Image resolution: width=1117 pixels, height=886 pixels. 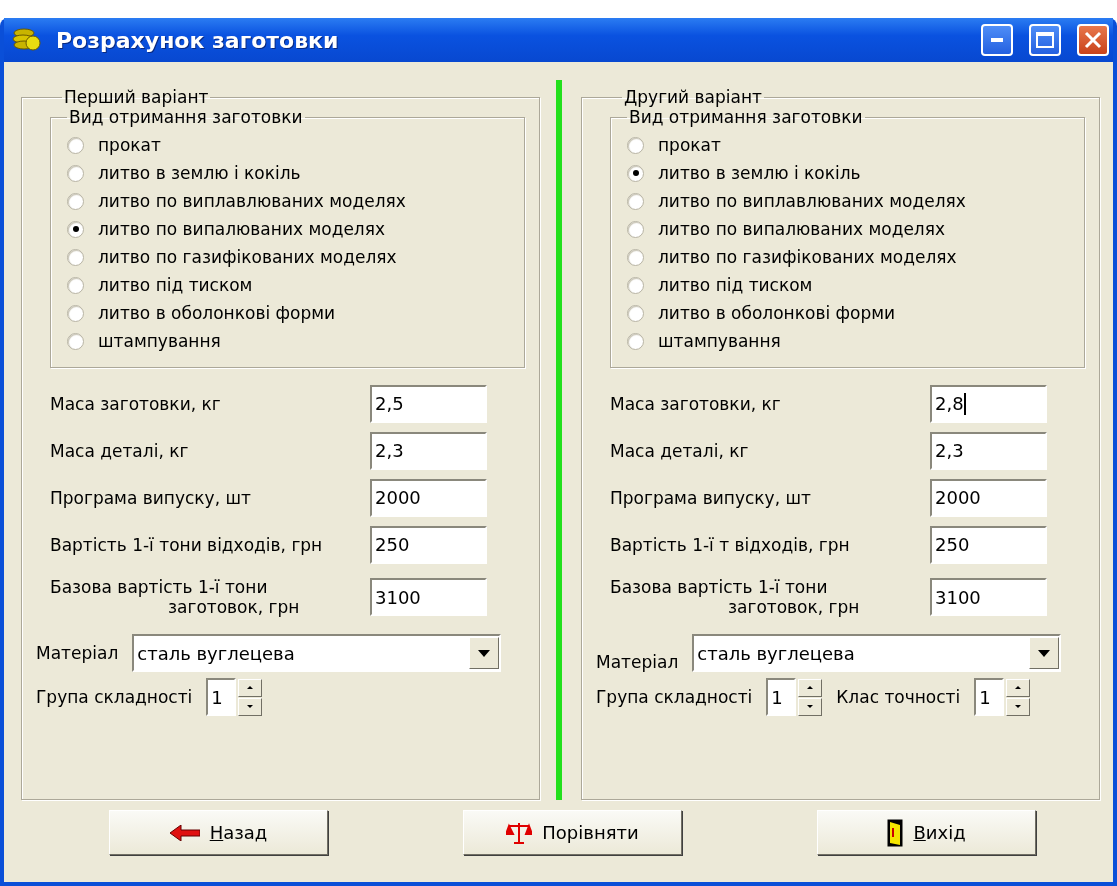 I want to click on minimize-button, so click(x=997, y=40).